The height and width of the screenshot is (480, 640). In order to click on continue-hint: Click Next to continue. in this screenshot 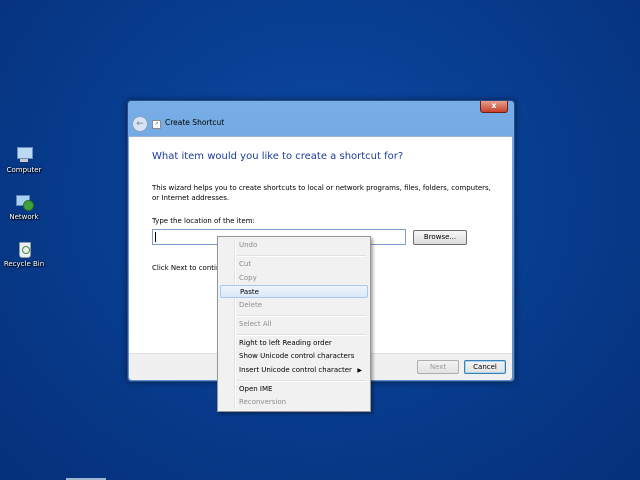, I will do `click(185, 268)`.